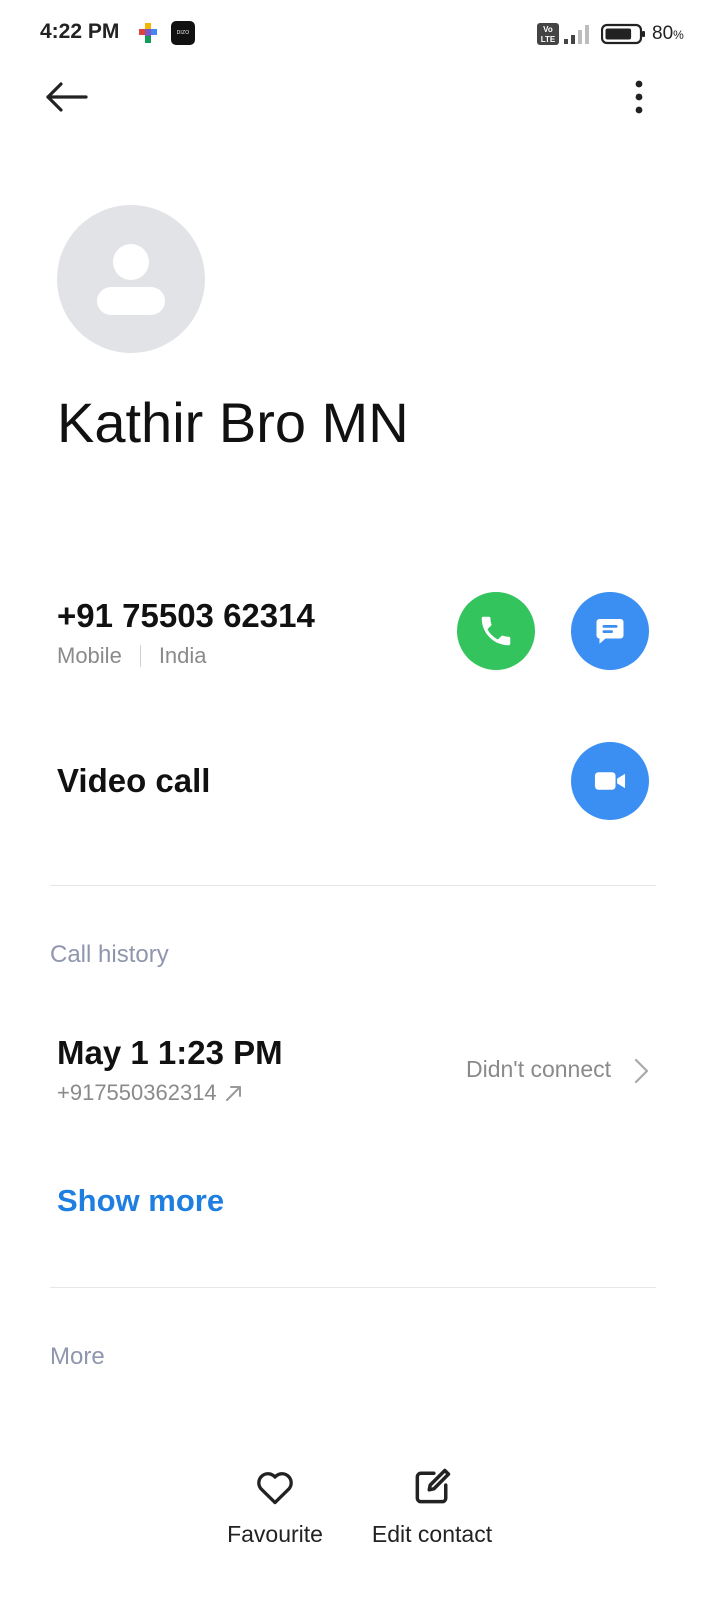  I want to click on call-number-row: +917550362314, so click(151, 1093).